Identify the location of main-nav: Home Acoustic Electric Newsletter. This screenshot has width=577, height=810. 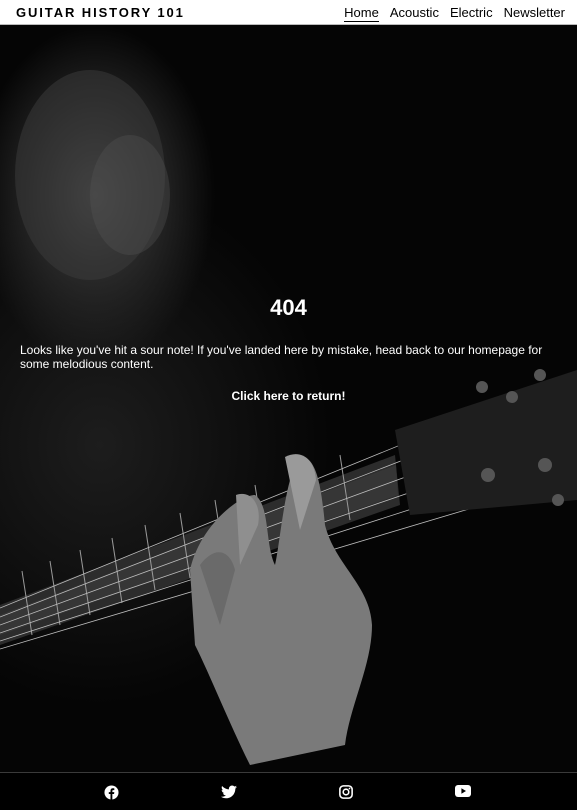
(454, 13).